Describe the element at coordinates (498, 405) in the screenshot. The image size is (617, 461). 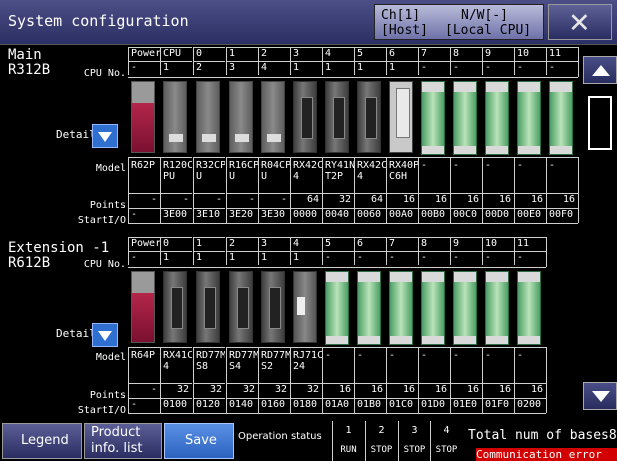
I see `ext-startio-cell: 01F0` at that location.